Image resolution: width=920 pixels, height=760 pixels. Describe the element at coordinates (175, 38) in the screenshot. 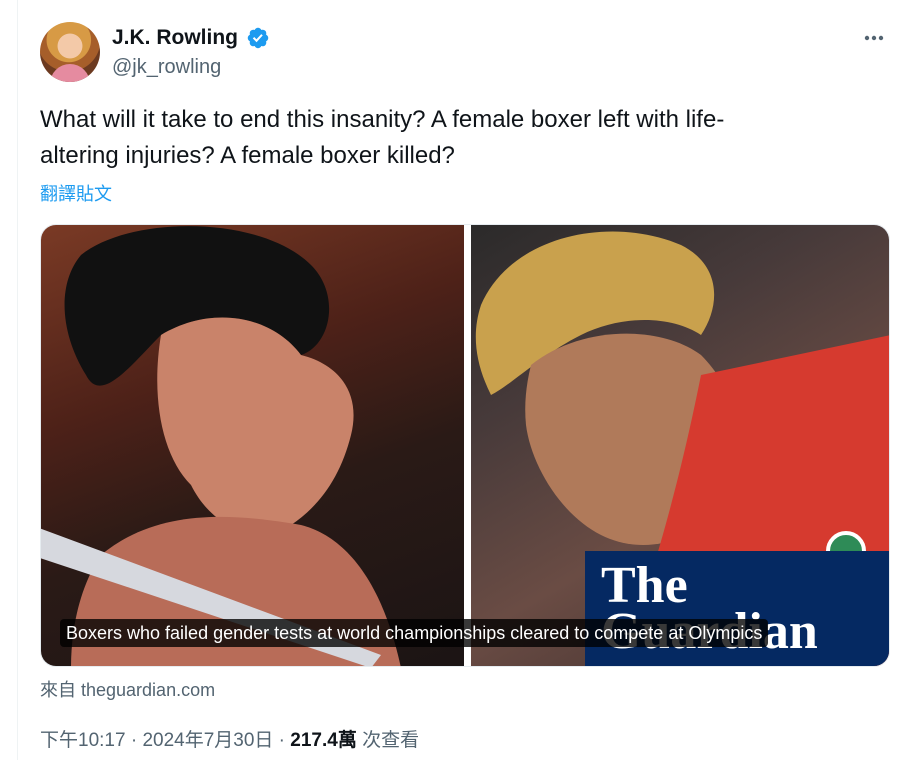

I see `display-name: J.K. Rowling` at that location.